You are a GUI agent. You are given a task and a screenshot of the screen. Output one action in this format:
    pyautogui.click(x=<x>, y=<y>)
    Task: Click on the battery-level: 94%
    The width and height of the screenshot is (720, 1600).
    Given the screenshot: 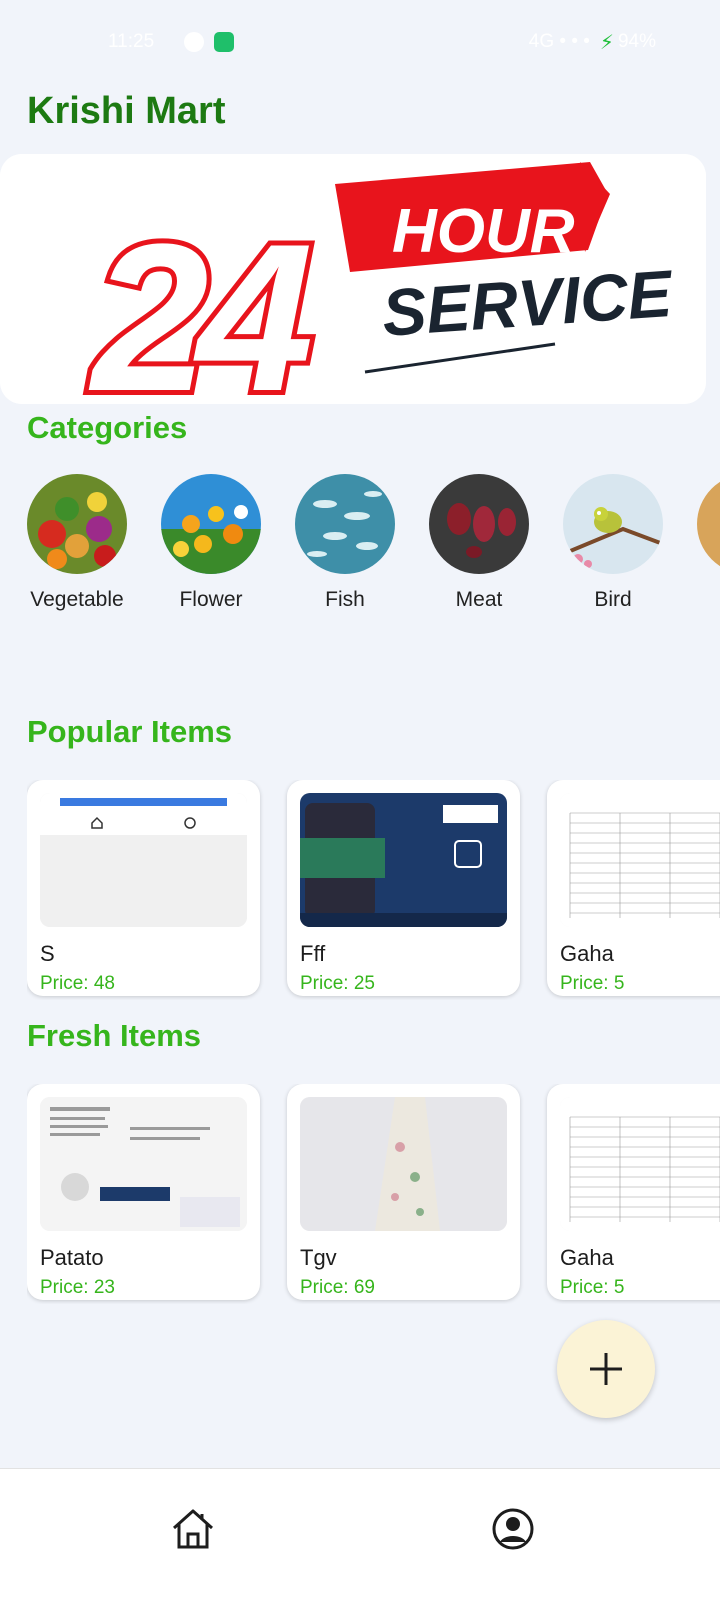 What is the action you would take?
    pyautogui.click(x=636, y=41)
    